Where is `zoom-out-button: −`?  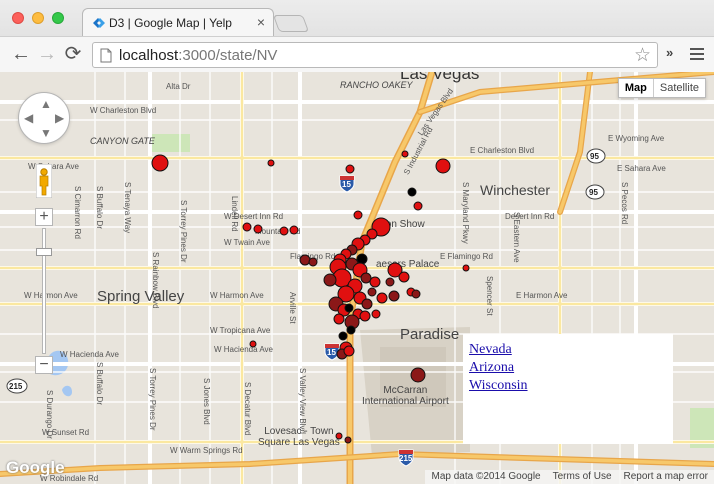
zoom-out-button: − is located at coordinates (44, 365).